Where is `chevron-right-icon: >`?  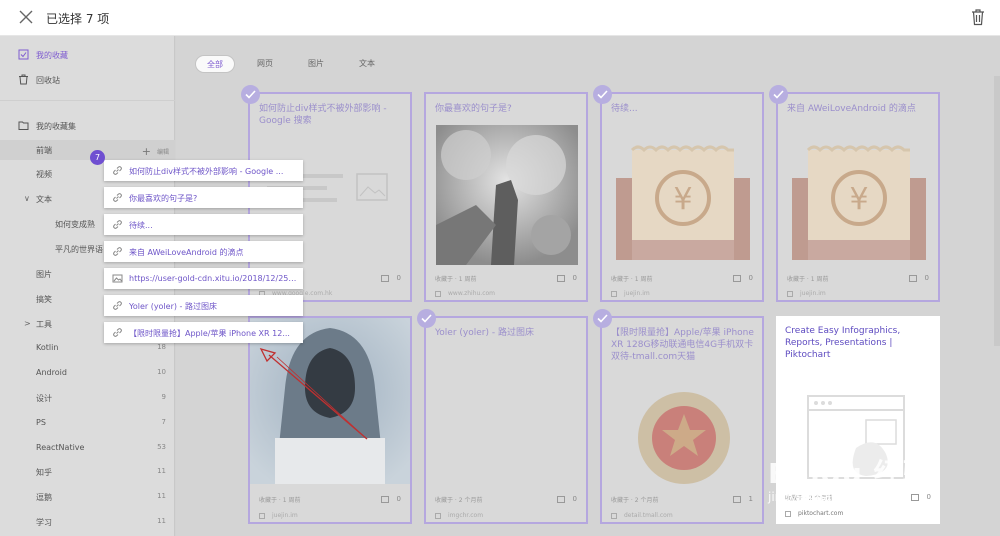
chevron-right-icon: > is located at coordinates (27, 323).